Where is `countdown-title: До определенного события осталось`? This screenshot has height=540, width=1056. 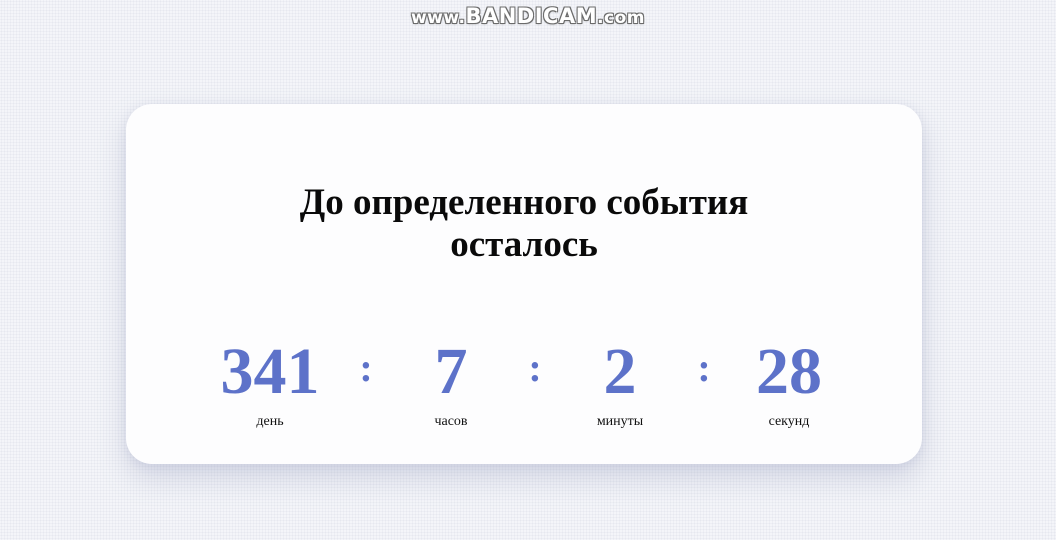
countdown-title: До определенного события осталось is located at coordinates (524, 224).